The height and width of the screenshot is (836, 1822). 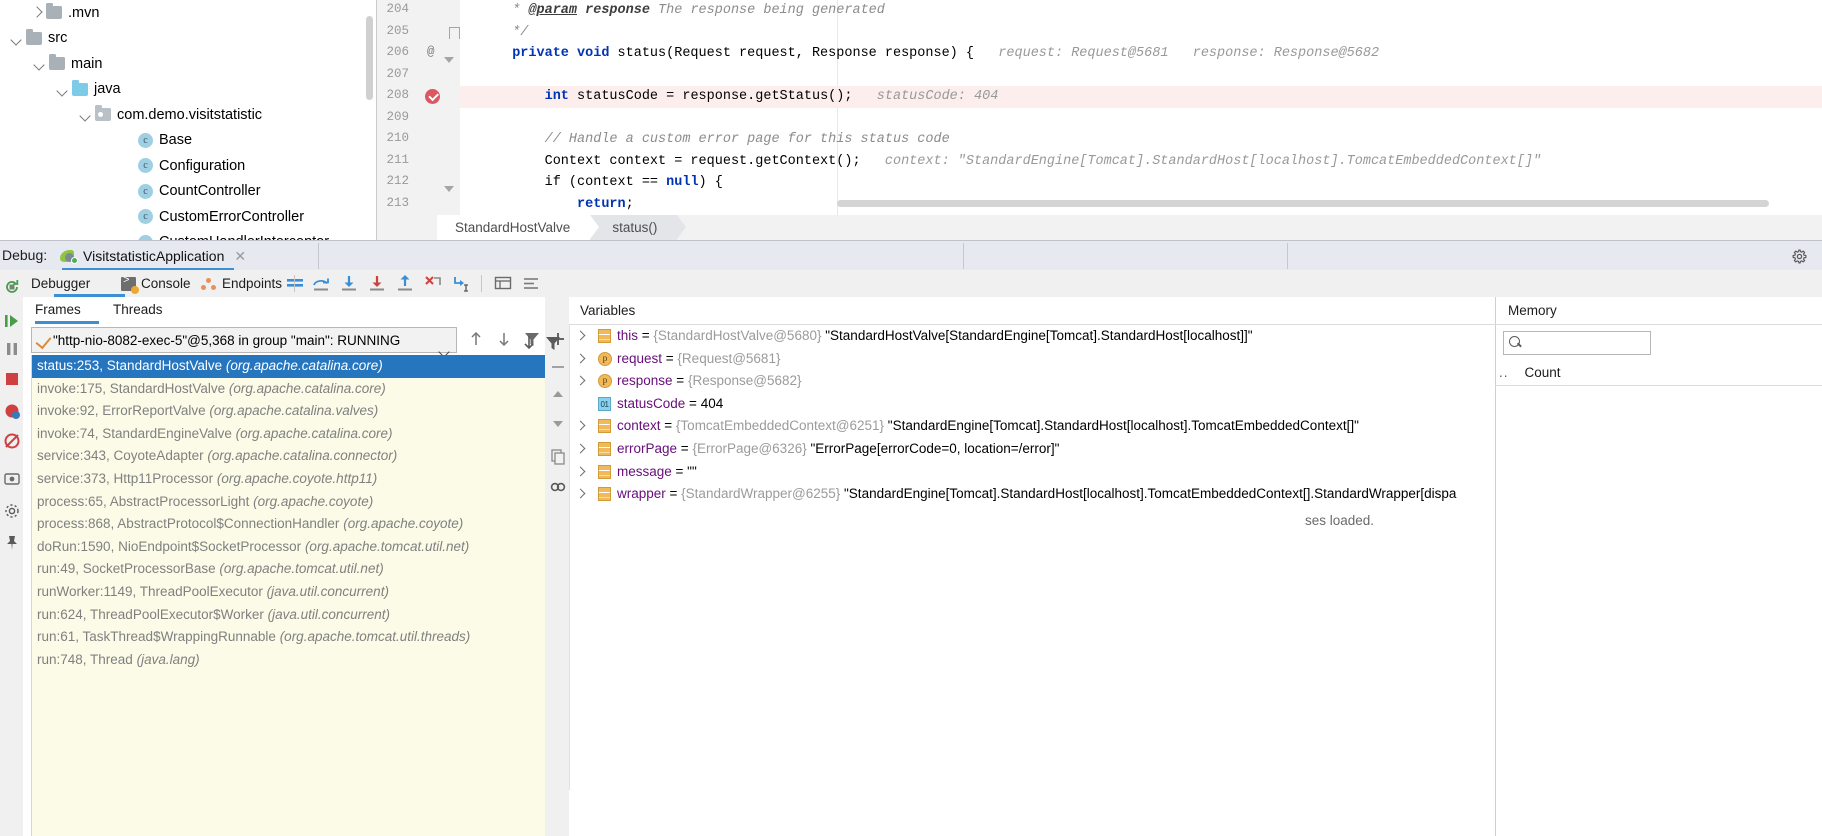 I want to click on watch-link-icon, so click(x=558, y=487).